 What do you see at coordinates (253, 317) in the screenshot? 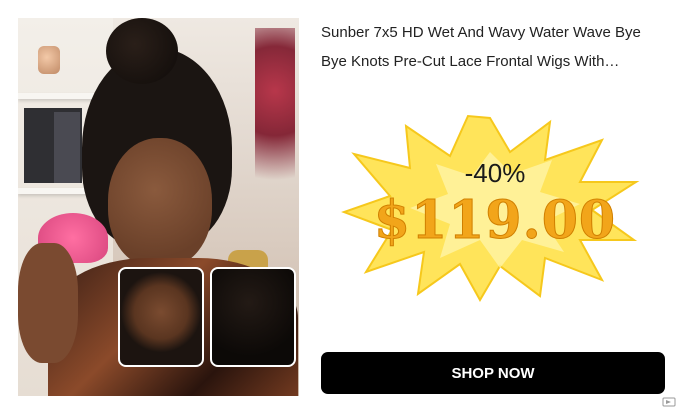
I see `thumbnail-back` at bounding box center [253, 317].